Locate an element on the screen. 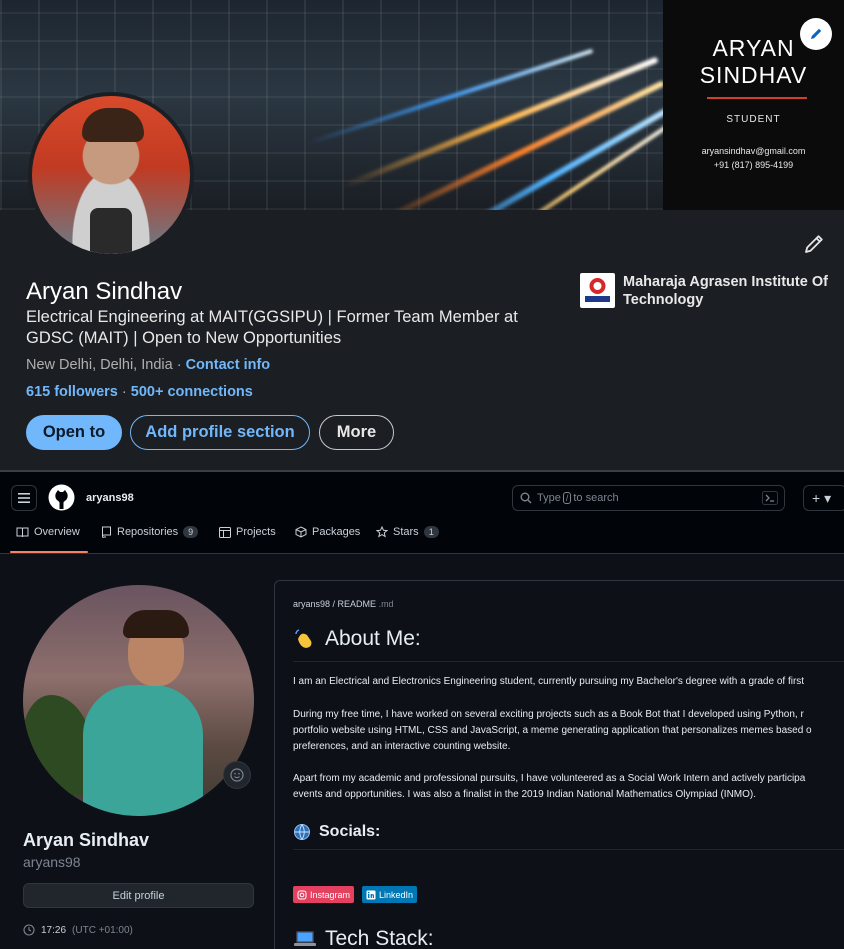  github-display-name: Aryan Sindhav is located at coordinates (86, 840).